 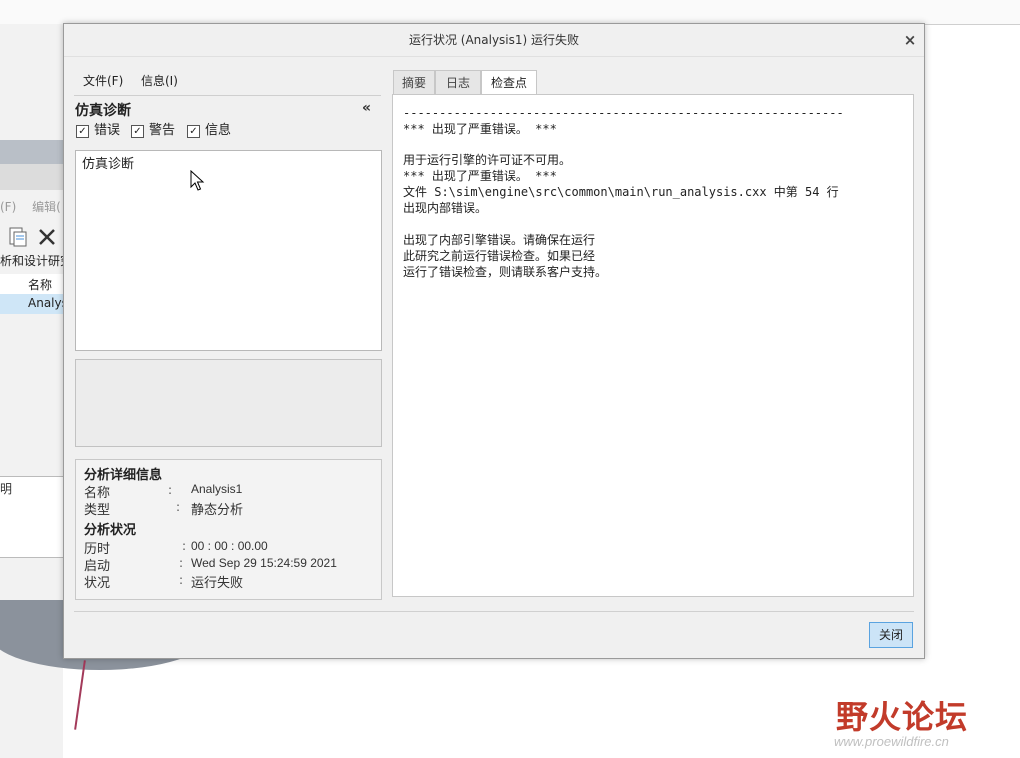 I want to click on start-value: Wed Sep 29 15:24:59 2021, so click(x=264, y=563).